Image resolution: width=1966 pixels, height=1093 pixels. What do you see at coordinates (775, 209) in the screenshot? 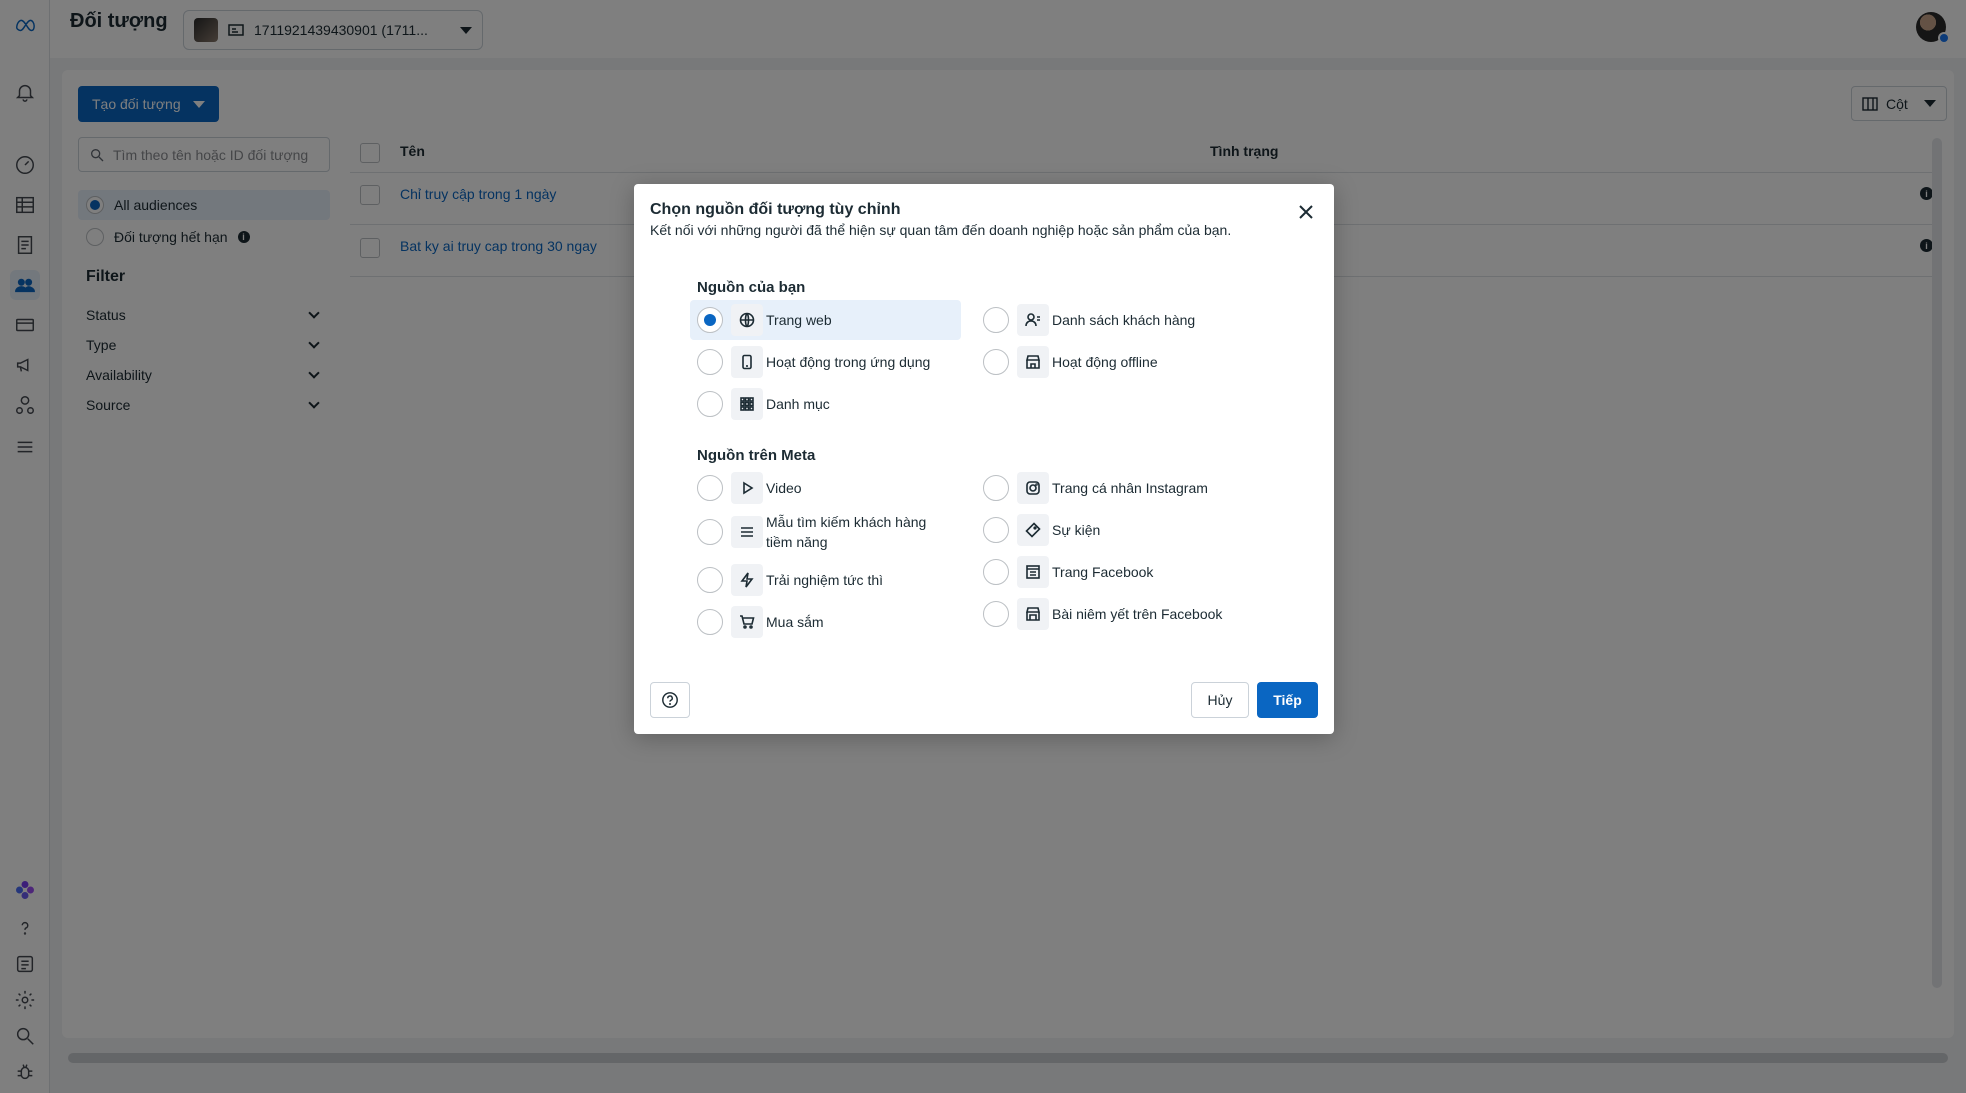
I see `dialog-title: Chọn nguồn đối tượng tùy chỉnh` at bounding box center [775, 209].